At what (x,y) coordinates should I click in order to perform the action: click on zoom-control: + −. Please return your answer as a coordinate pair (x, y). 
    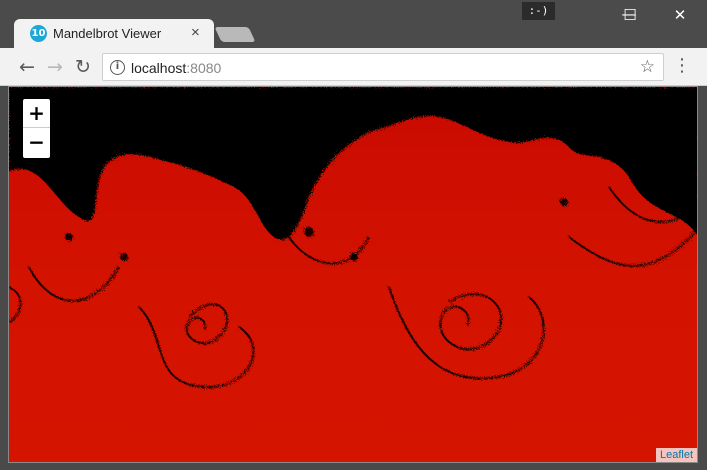
    Looking at the image, I should click on (36, 128).